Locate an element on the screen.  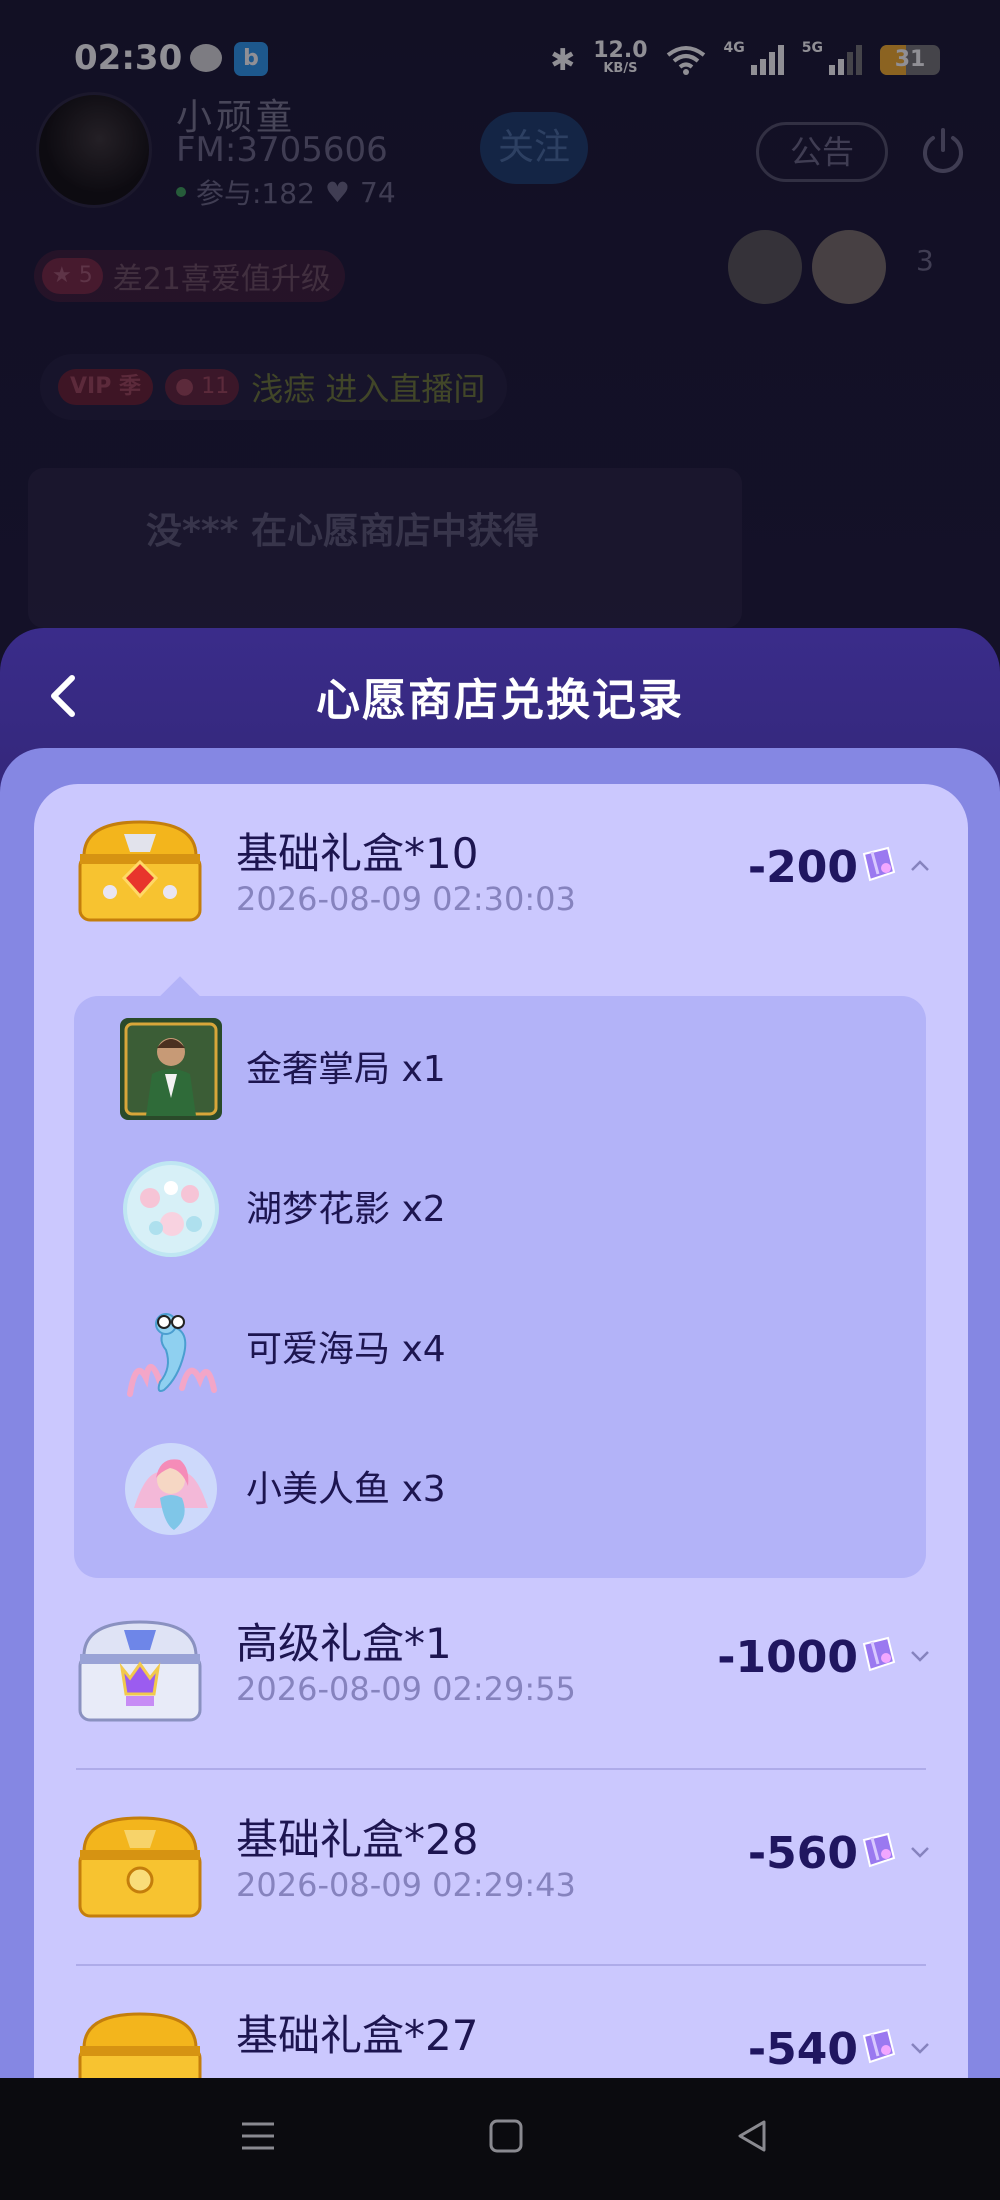
gift-name: 可爱海马 x4 is located at coordinates (346, 1349).